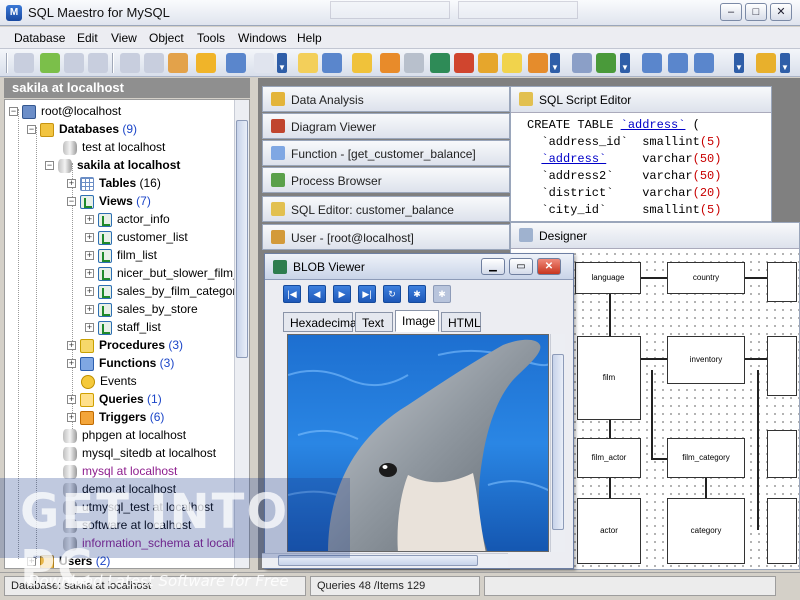 Image resolution: width=800 pixels, height=600 pixels. I want to click on tree-db-phpgen: phpgen at localhost, so click(124, 435).